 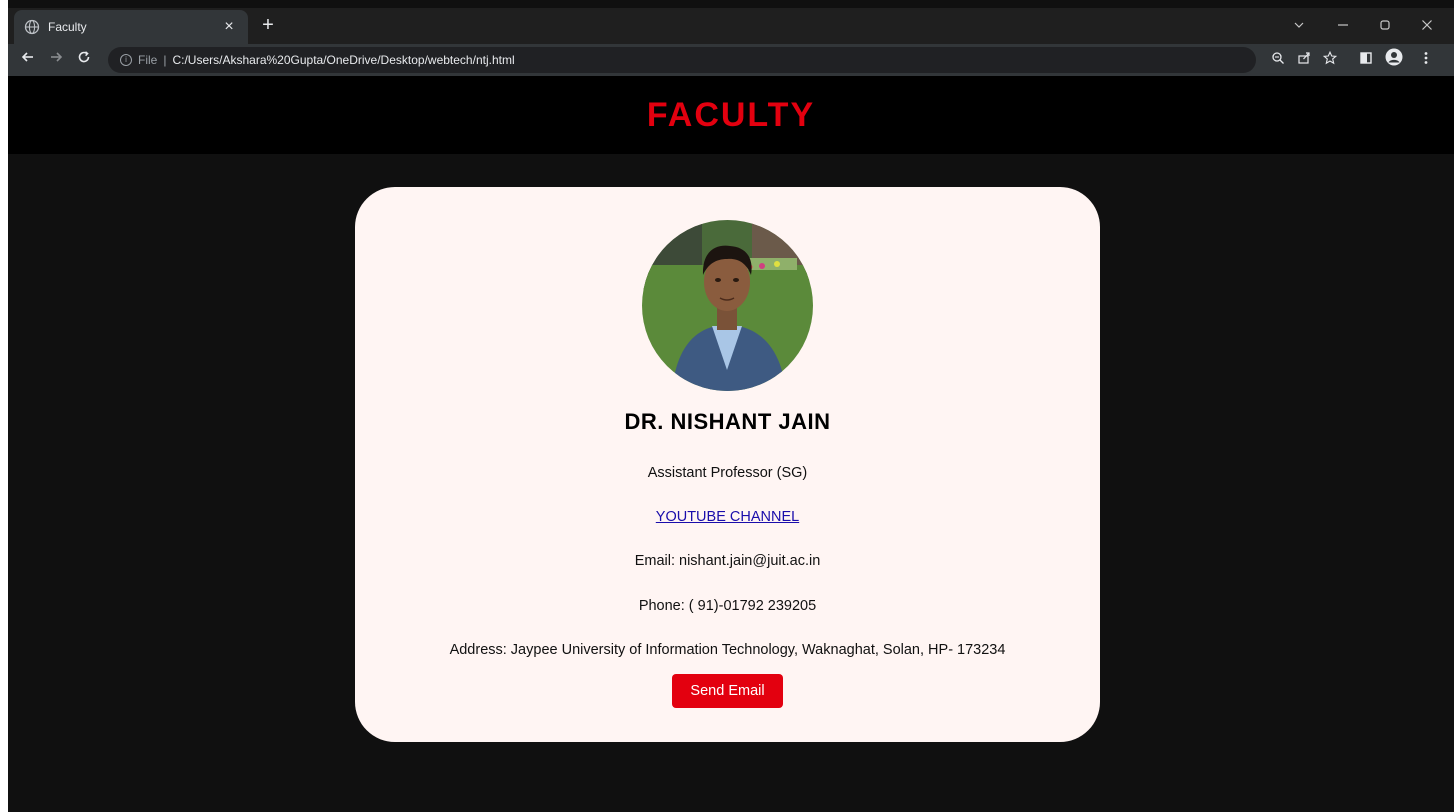 What do you see at coordinates (229, 27) in the screenshot?
I see `close-icon: ×` at bounding box center [229, 27].